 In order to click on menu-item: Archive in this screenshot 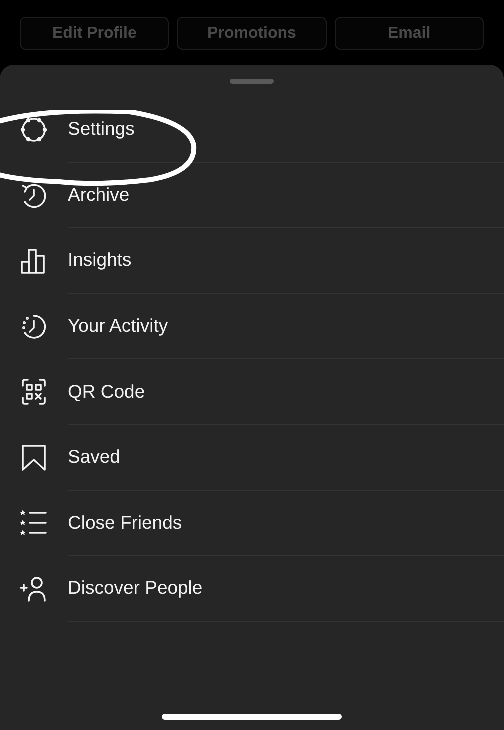, I will do `click(99, 195)`.